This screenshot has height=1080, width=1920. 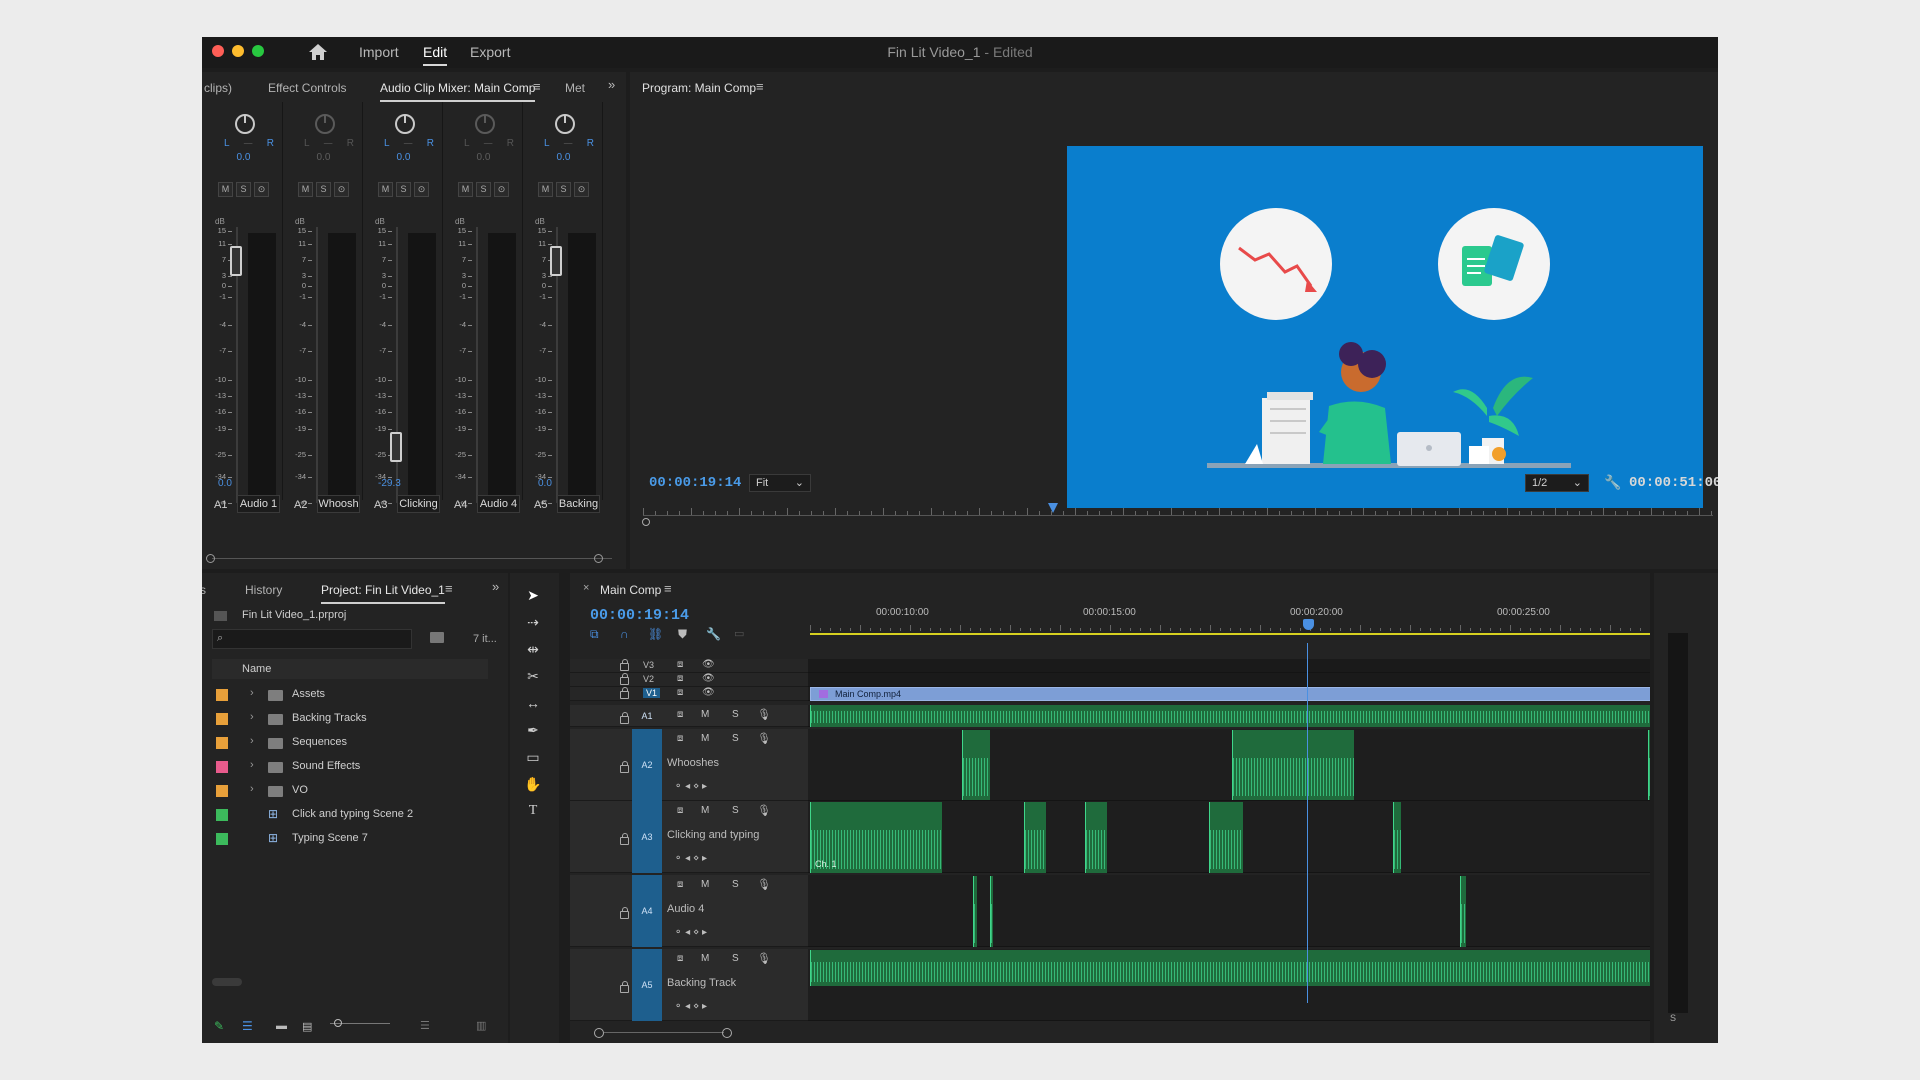 I want to click on wrench-icon: 🔧, so click(x=1612, y=482).